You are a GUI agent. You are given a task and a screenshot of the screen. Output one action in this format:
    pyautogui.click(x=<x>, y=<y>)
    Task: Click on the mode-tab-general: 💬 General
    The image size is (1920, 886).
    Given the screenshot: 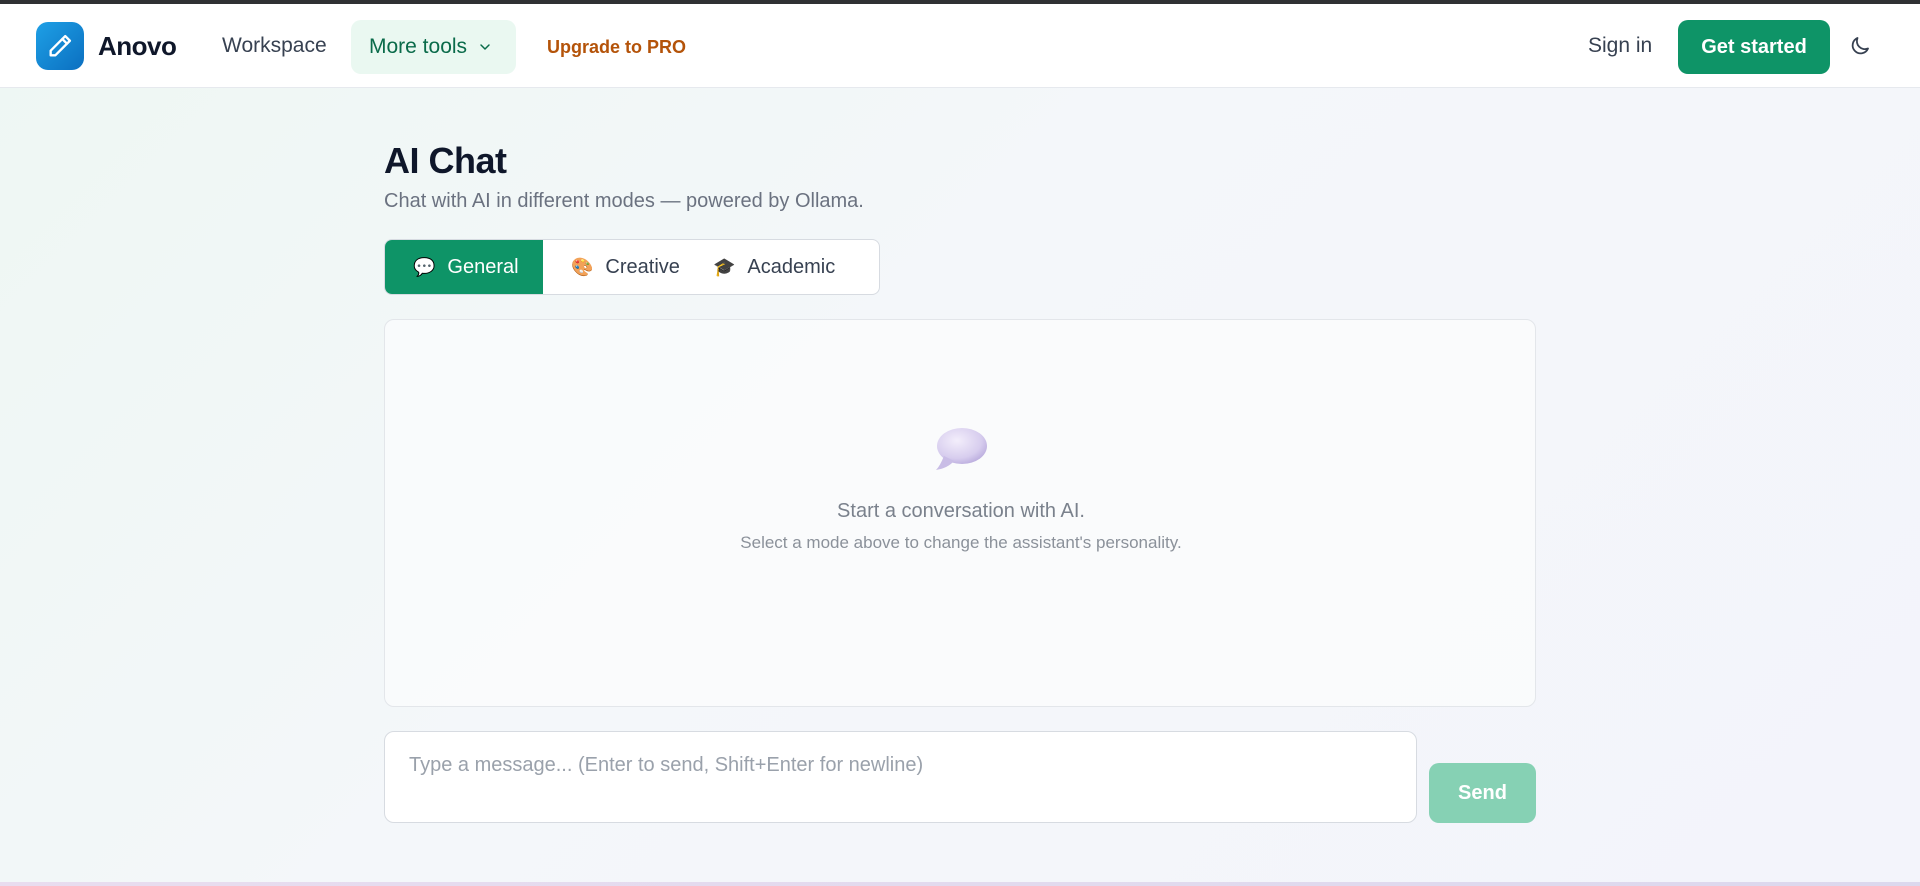 What is the action you would take?
    pyautogui.click(x=464, y=267)
    